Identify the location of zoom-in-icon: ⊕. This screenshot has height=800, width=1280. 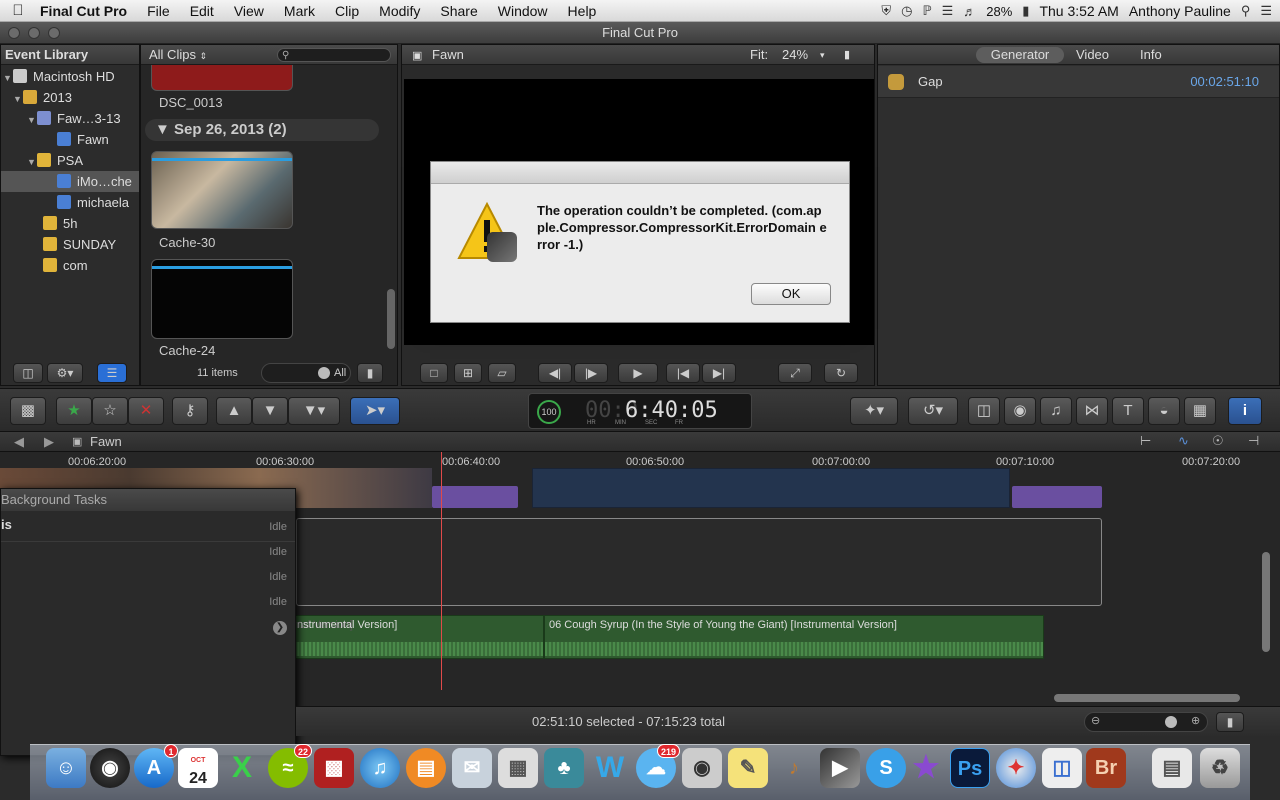
(1195, 720).